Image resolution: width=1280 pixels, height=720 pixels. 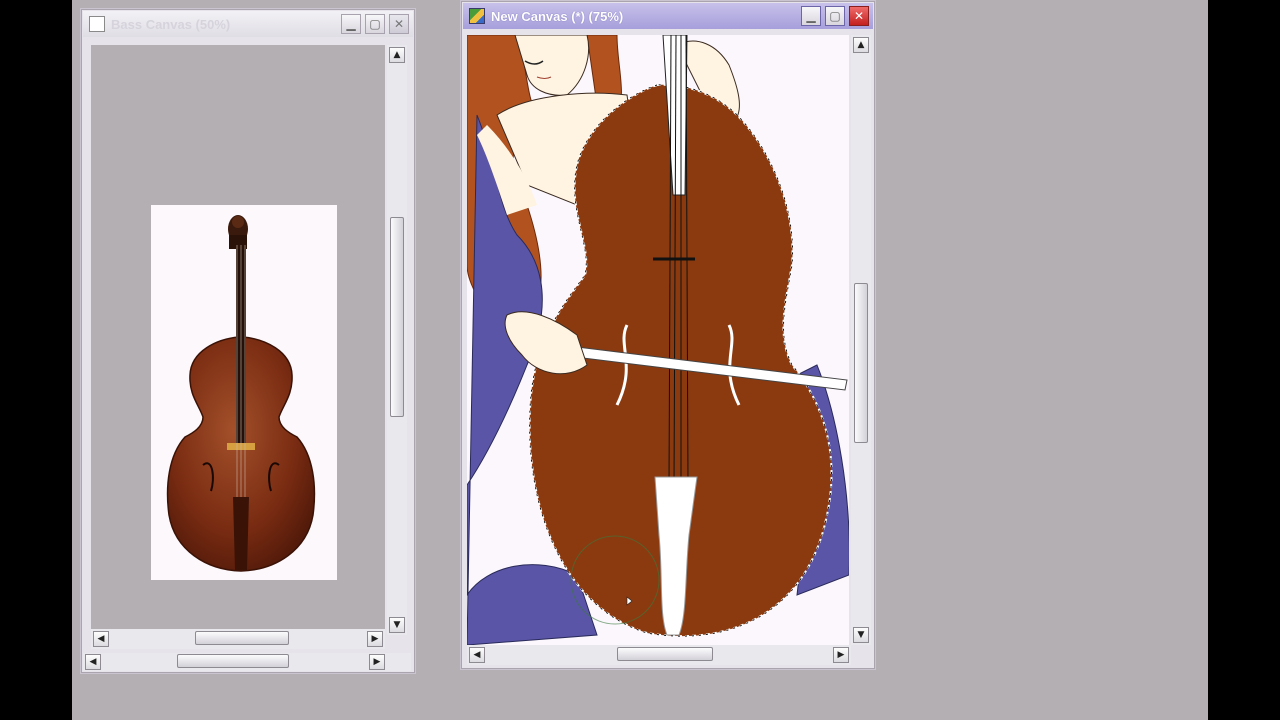 What do you see at coordinates (233, 661) in the screenshot?
I see `reference-outer-thumb` at bounding box center [233, 661].